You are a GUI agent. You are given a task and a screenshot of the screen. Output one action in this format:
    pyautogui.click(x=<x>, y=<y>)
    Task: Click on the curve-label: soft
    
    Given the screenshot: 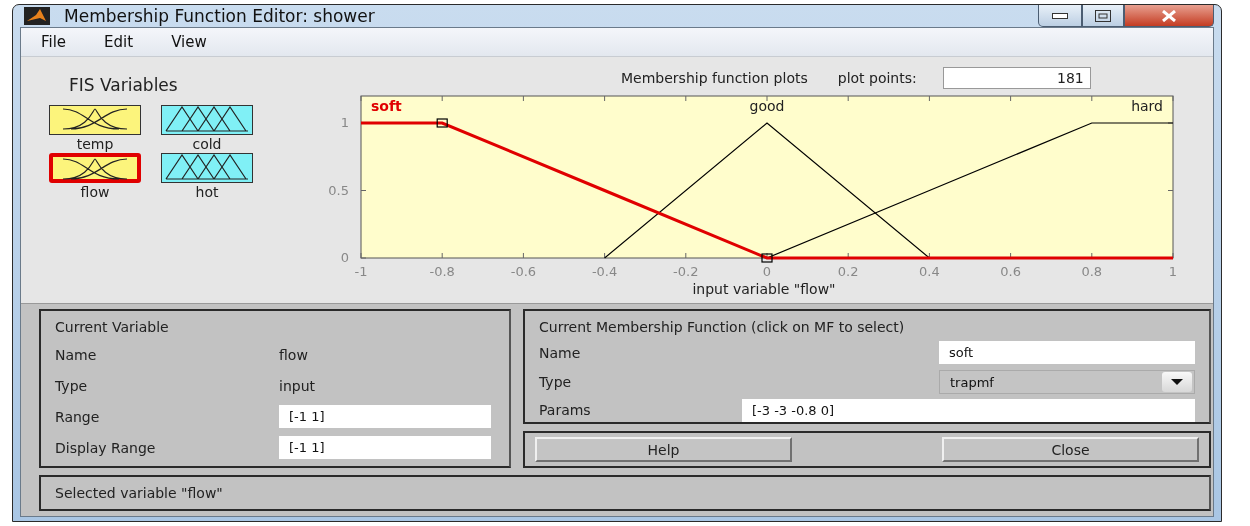 What is the action you would take?
    pyautogui.click(x=386, y=106)
    